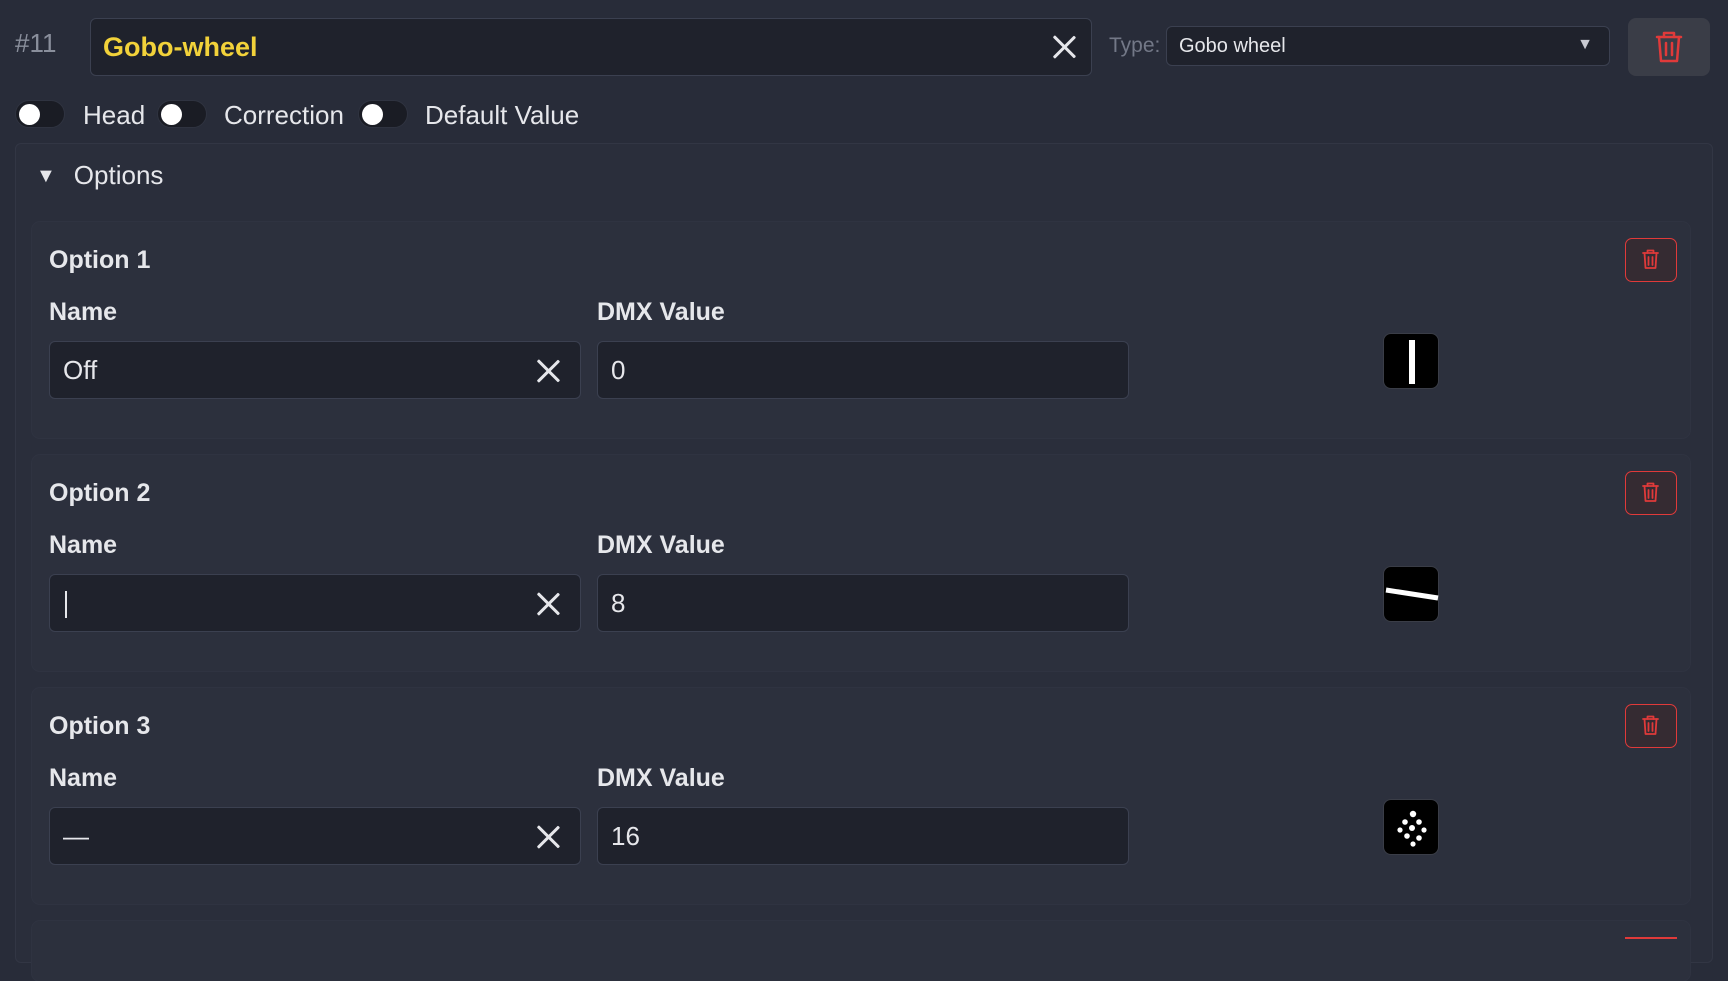  I want to click on head-toggle, so click(40, 114).